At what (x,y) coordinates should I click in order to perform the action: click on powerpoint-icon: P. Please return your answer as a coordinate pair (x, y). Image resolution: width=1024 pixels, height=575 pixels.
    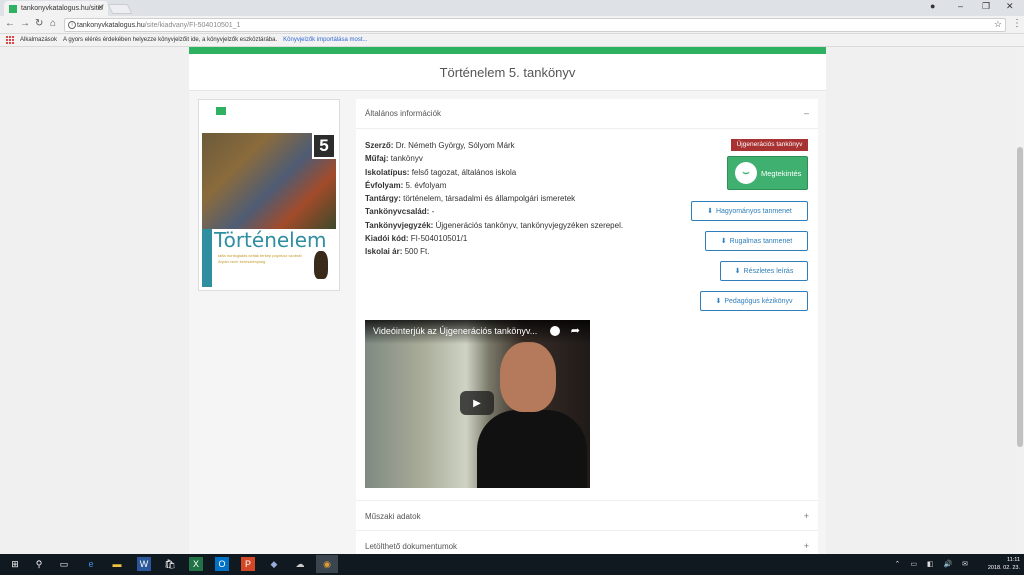
    Looking at the image, I should click on (248, 564).